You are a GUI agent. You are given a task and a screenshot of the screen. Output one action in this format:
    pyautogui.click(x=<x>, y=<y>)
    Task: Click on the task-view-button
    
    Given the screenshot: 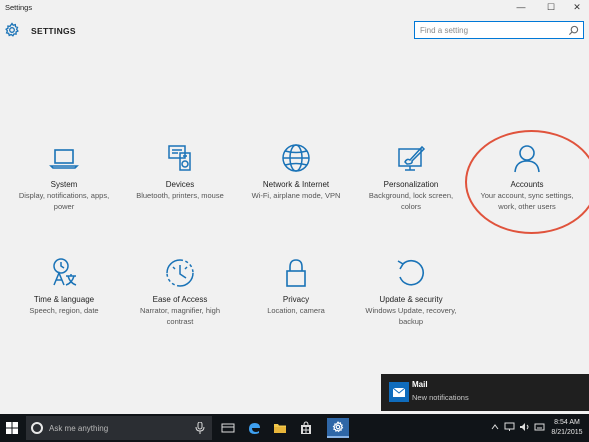 What is the action you would take?
    pyautogui.click(x=228, y=428)
    